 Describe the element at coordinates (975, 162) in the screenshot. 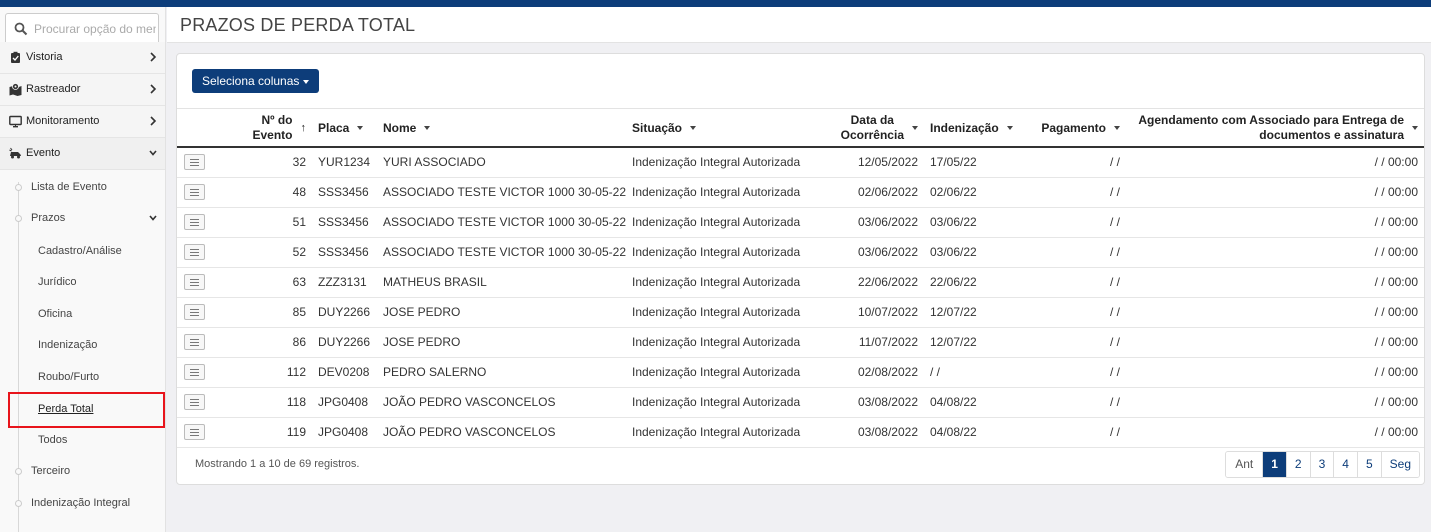

I see `cell-indenizacao: 17/05/22` at that location.